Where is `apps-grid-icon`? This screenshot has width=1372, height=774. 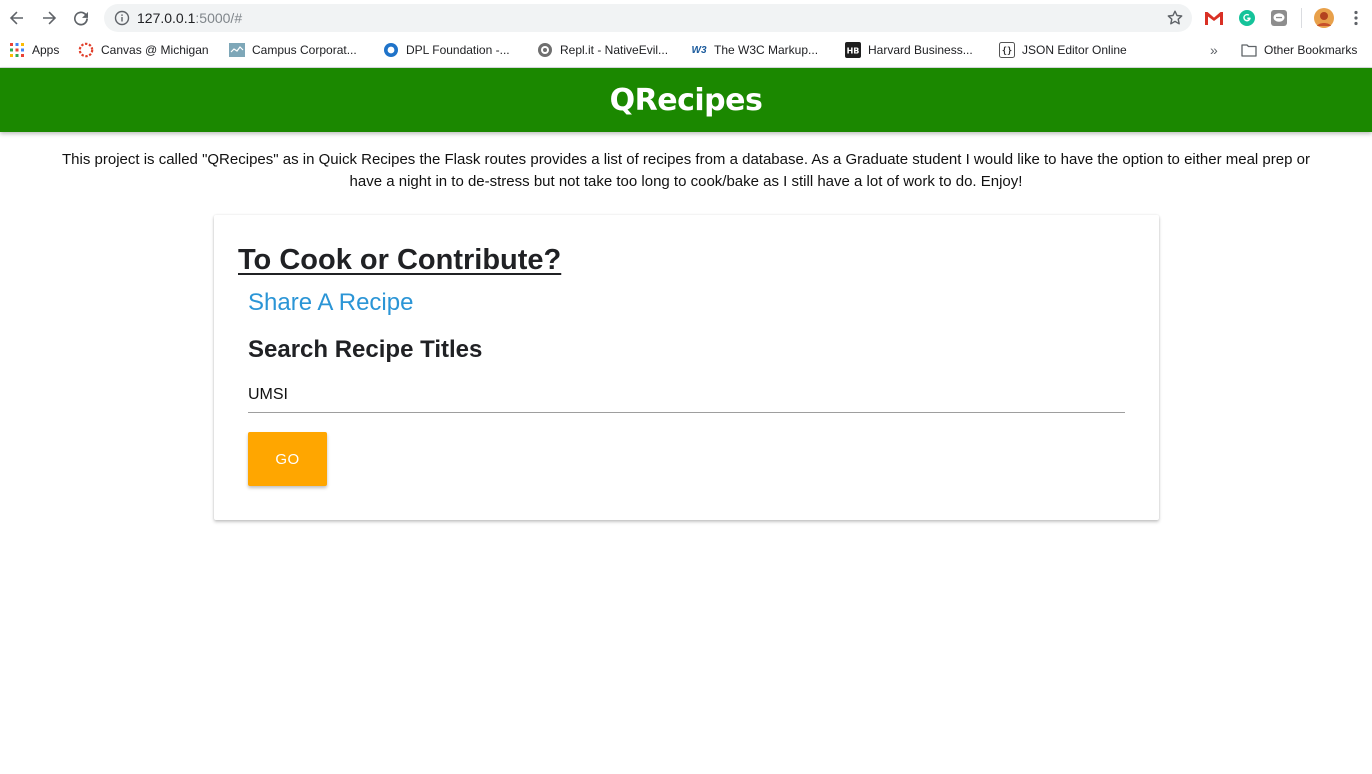
apps-grid-icon is located at coordinates (17, 50).